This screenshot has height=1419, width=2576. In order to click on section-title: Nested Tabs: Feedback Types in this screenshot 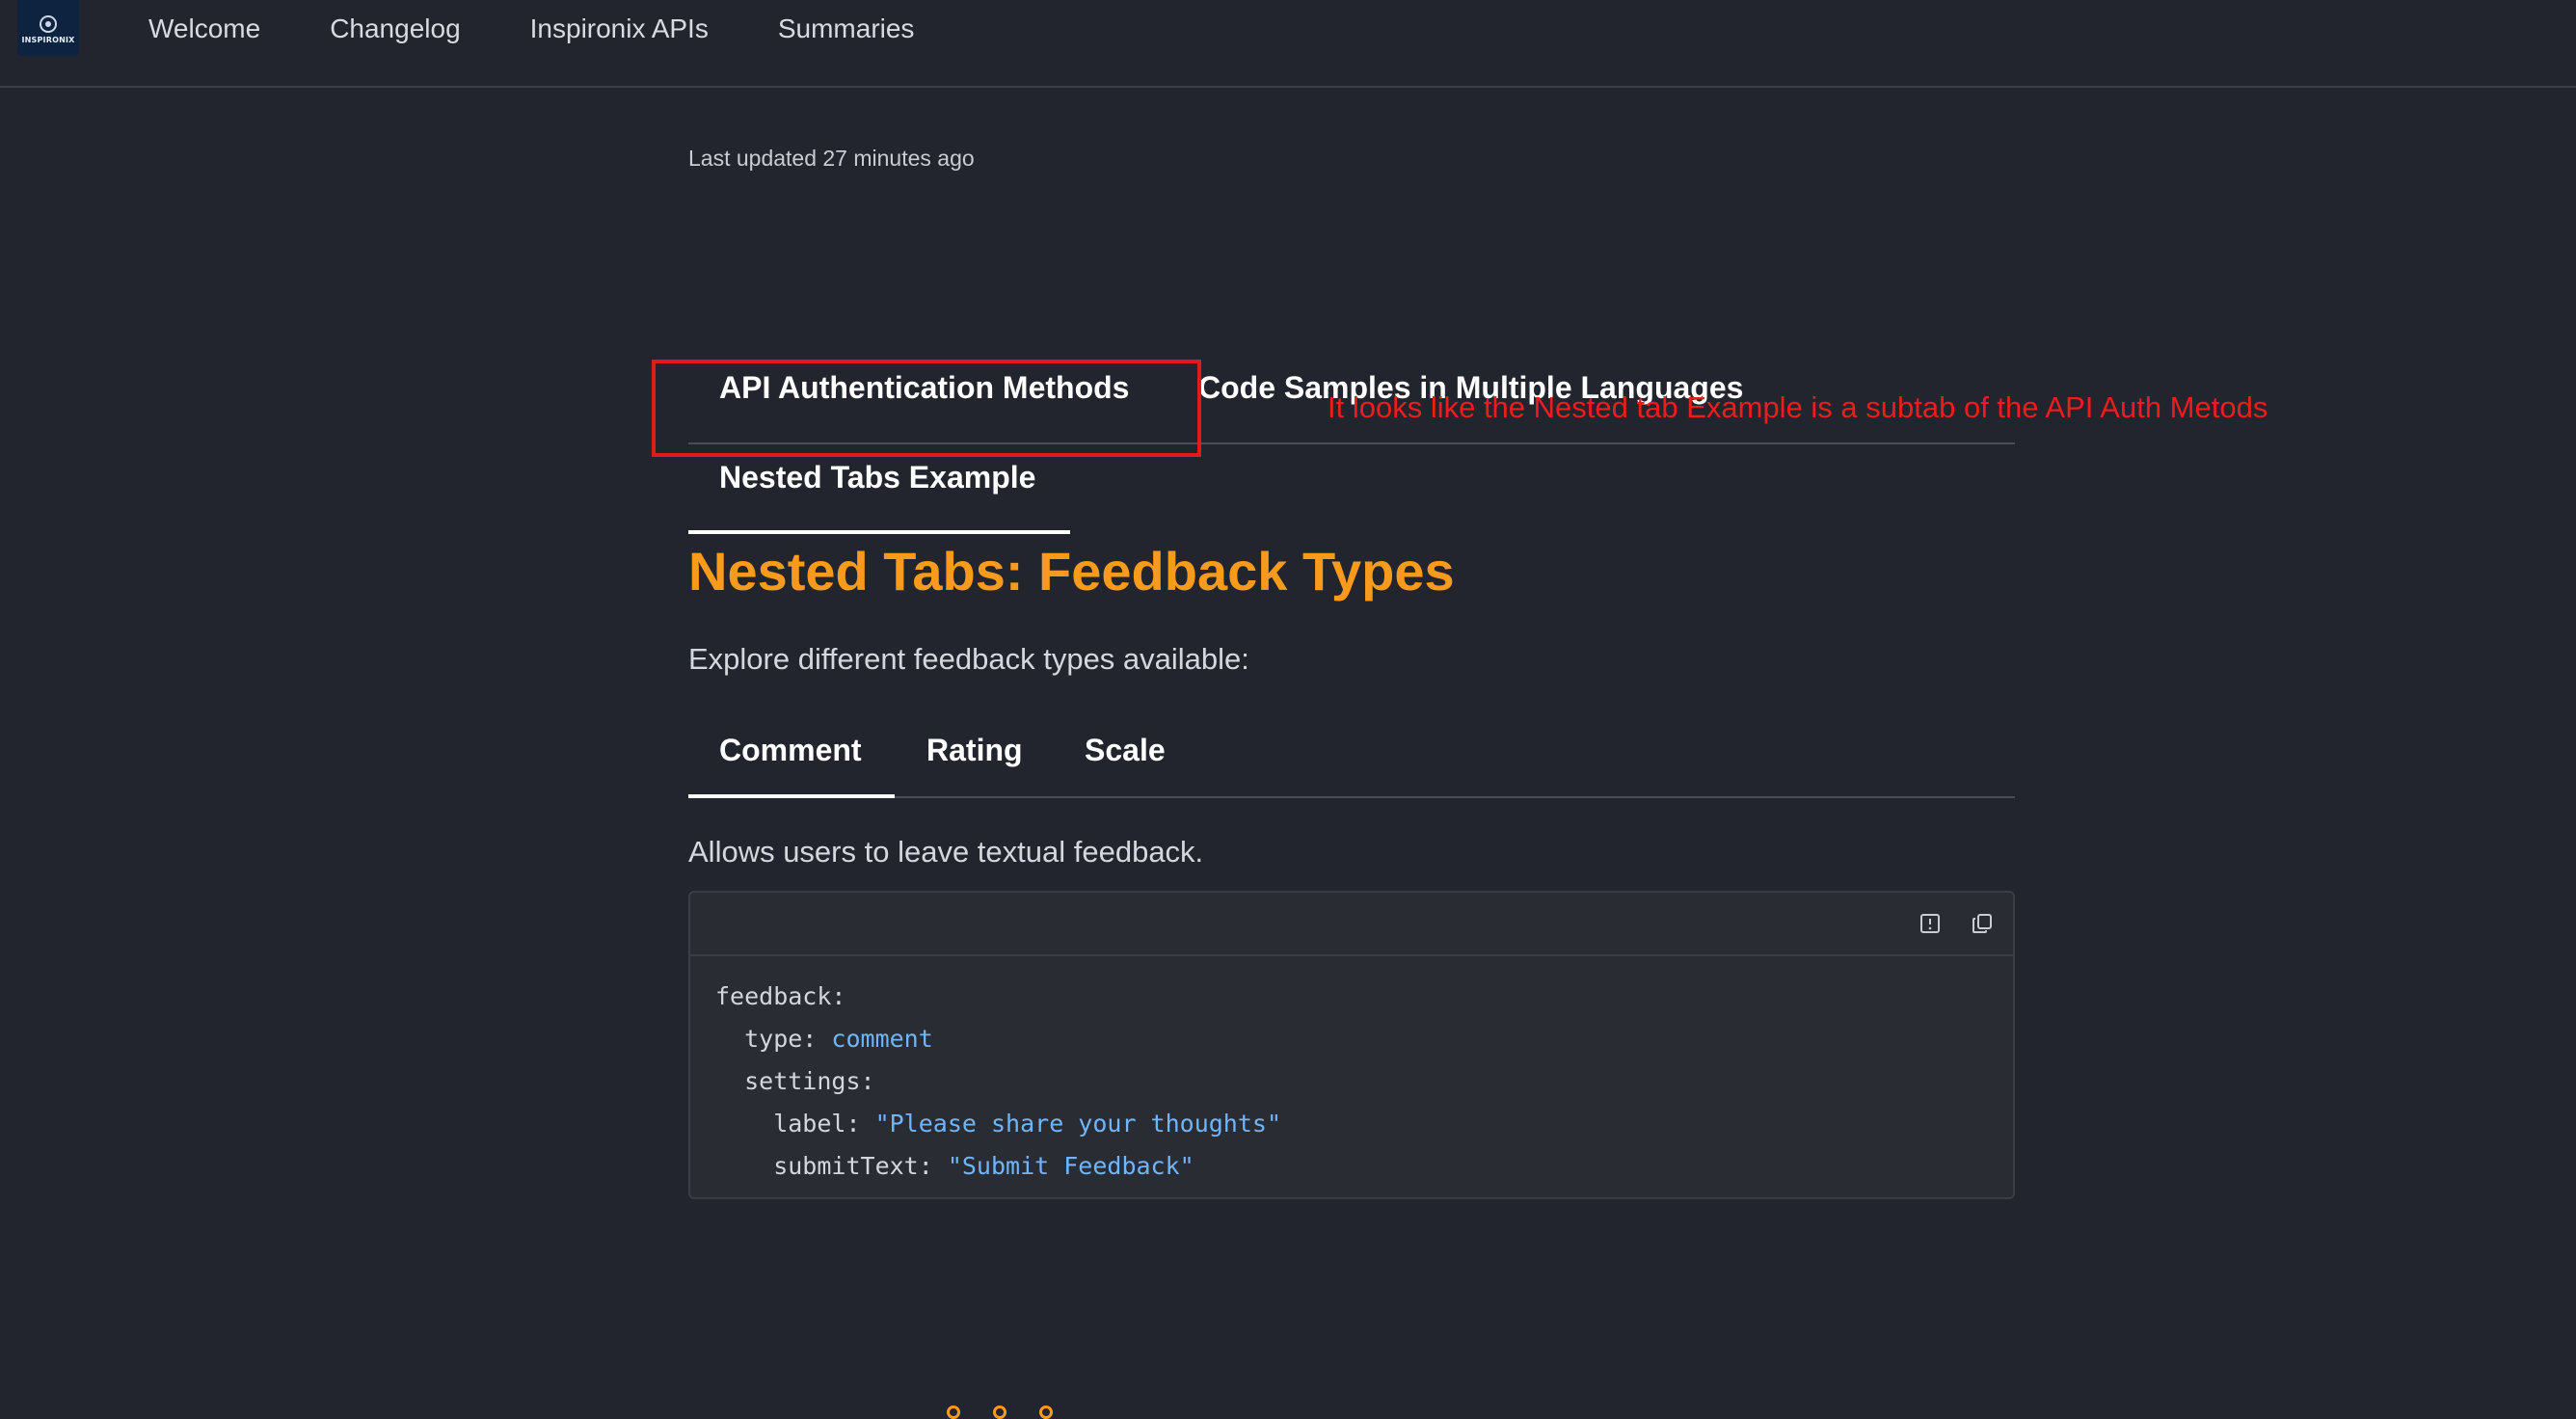, I will do `click(1071, 571)`.